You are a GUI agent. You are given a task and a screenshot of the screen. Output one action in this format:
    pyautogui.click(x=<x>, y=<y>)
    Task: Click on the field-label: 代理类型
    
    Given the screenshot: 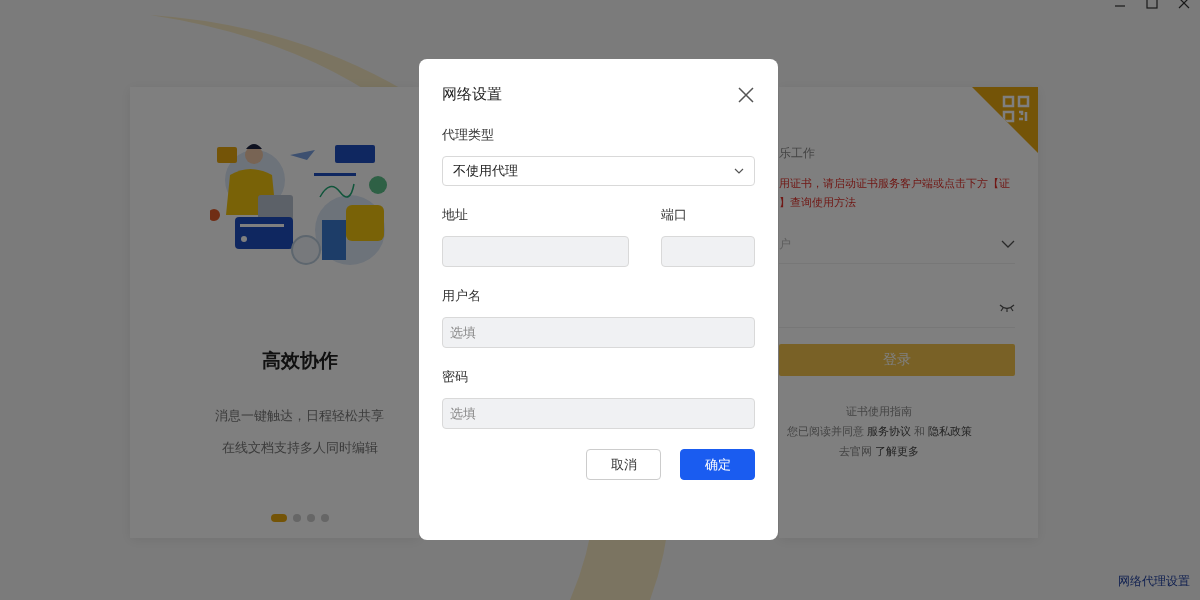 What is the action you would take?
    pyautogui.click(x=468, y=135)
    